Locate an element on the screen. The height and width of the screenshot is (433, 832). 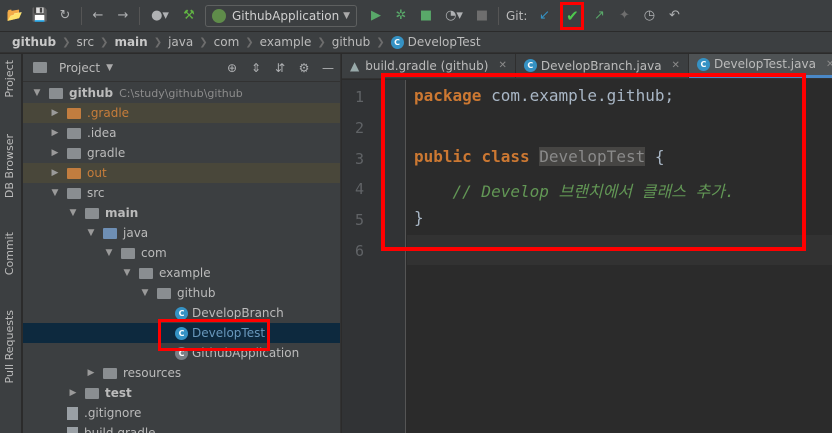
tree-item: C DevelopTest is located at coordinates (181, 333).